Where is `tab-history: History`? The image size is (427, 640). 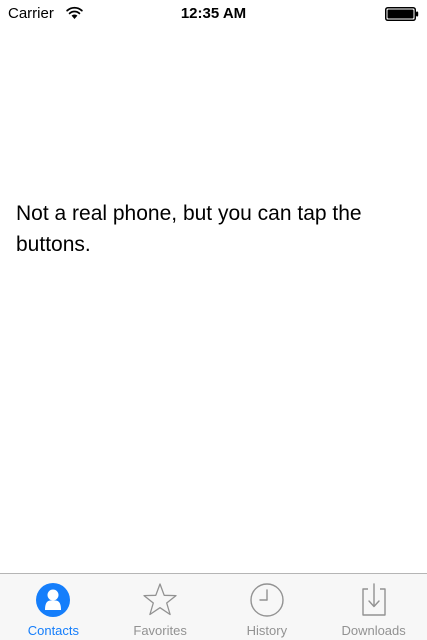 tab-history: History is located at coordinates (267, 607).